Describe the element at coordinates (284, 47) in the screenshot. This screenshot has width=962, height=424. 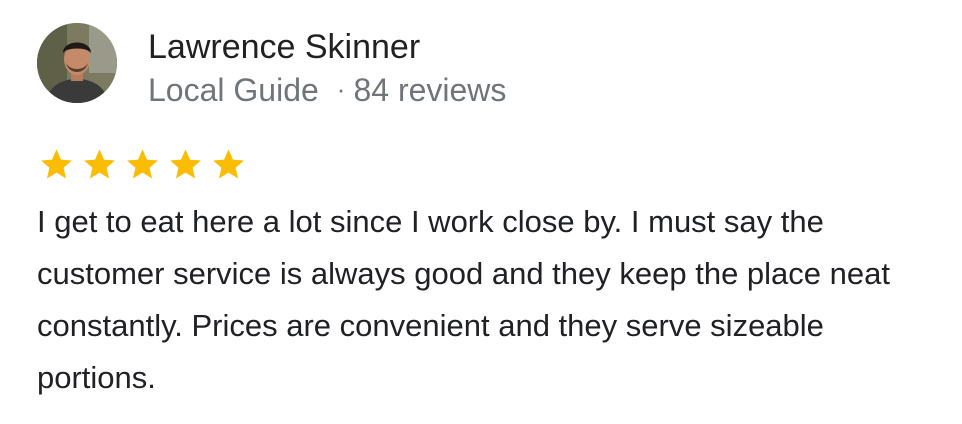
I see `reviewer-name: Lawrence Skinner` at that location.